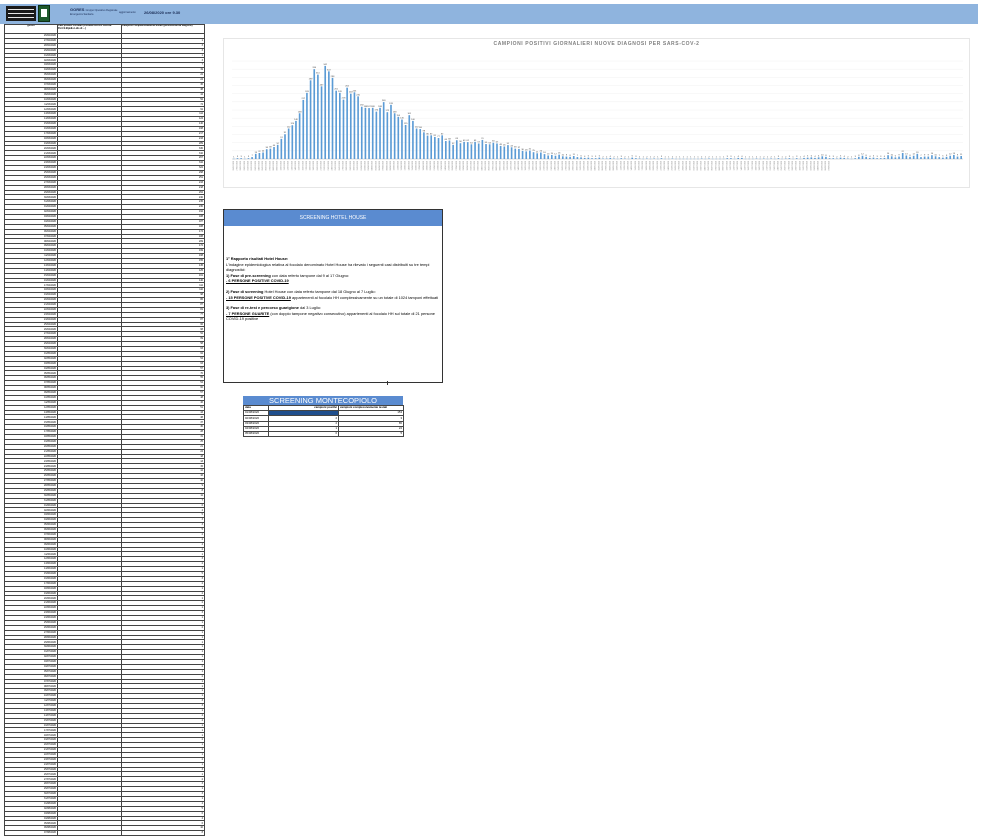 This screenshot has width=982, height=836. What do you see at coordinates (471, 165) in the screenshot?
I see `chart-x-tick-label: 01/05/2020` at bounding box center [471, 165].